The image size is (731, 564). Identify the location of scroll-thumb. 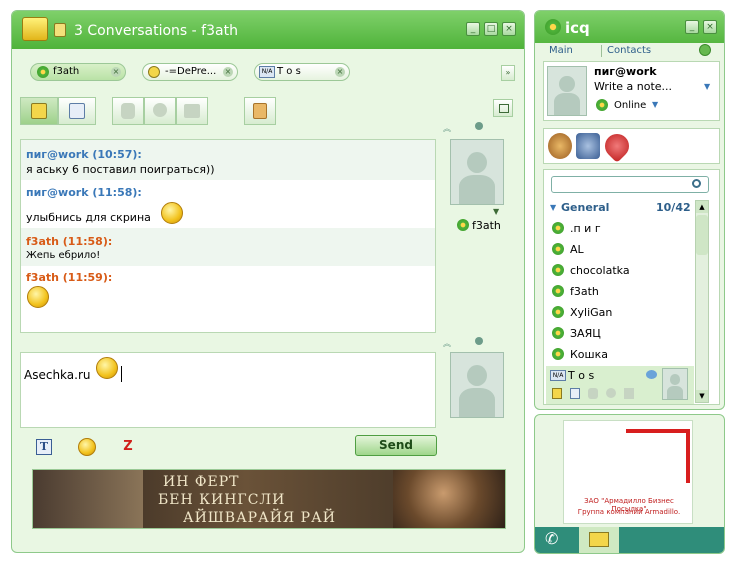
(702, 235).